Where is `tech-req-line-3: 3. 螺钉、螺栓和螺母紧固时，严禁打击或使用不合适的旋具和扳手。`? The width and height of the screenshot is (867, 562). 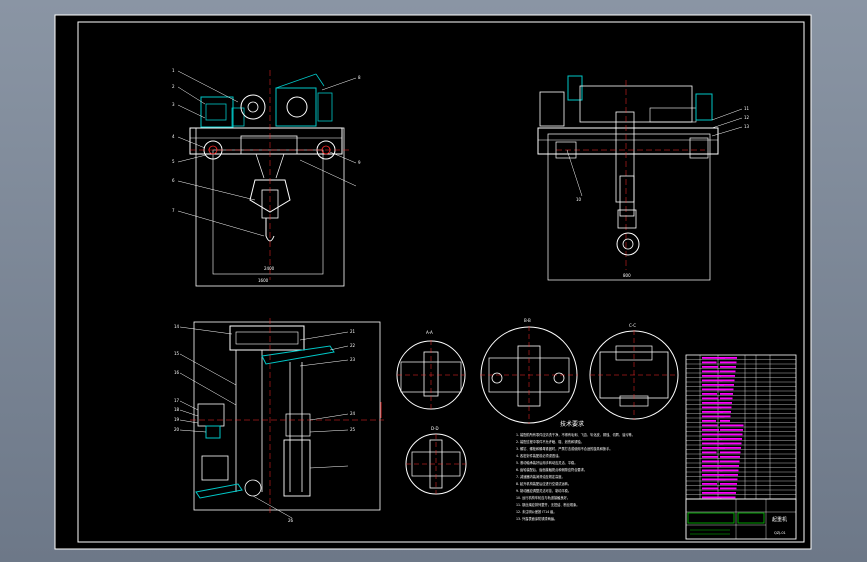 tech-req-line-3: 3. 螺钉、螺栓和螺母紧固时，严禁打击或使用不合适的旋具和扳手。 is located at coordinates (564, 448).